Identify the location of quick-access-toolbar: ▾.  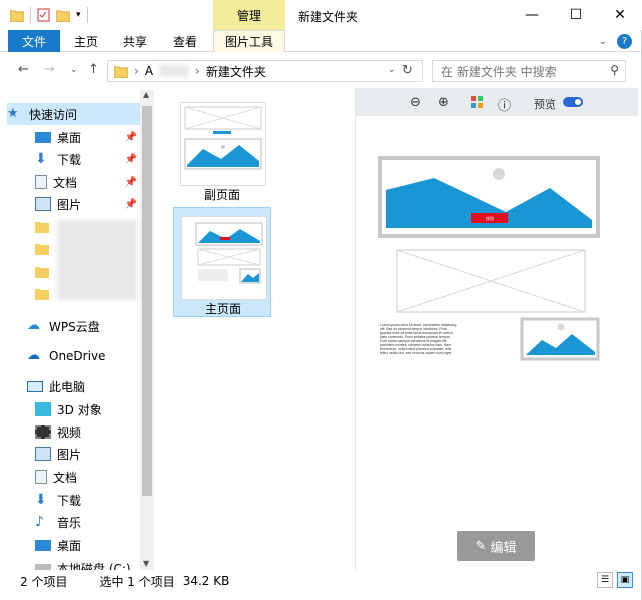
(49, 15).